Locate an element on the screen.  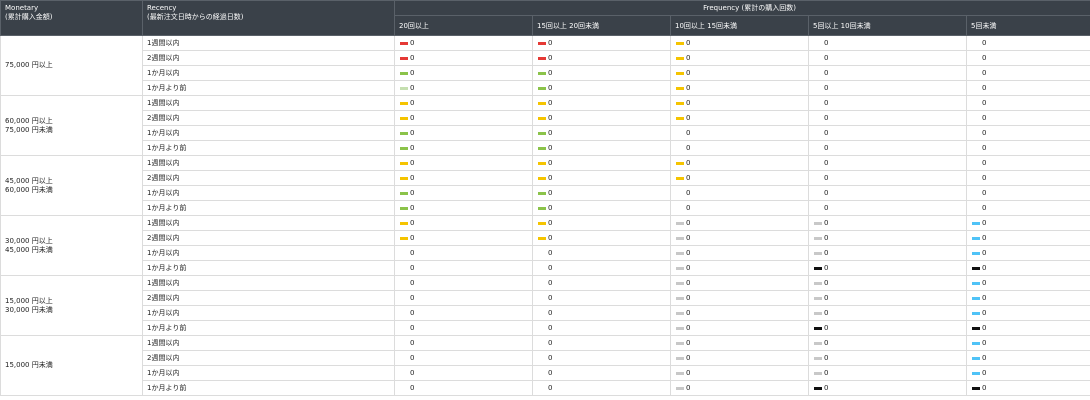
monetary-range-label: 30,000 円未満 is located at coordinates (29, 309).